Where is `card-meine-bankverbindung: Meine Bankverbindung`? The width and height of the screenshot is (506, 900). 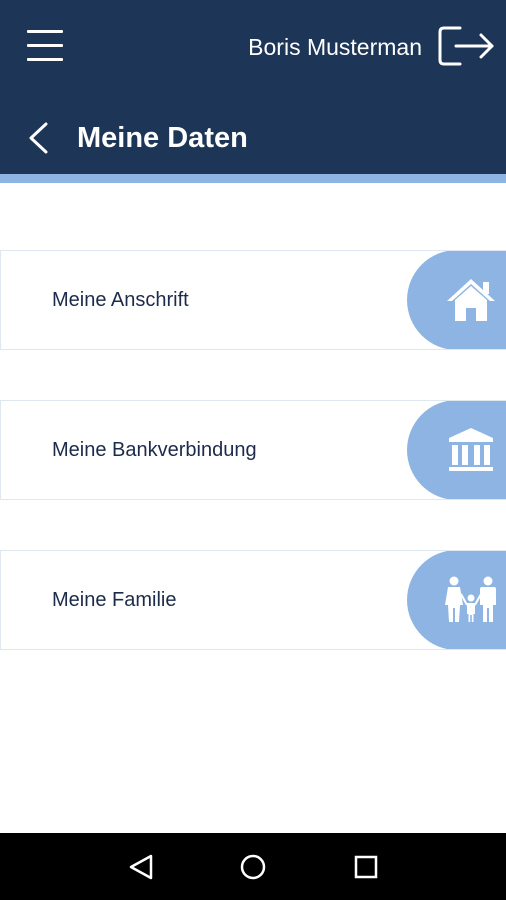
card-meine-bankverbindung: Meine Bankverbindung is located at coordinates (253, 450).